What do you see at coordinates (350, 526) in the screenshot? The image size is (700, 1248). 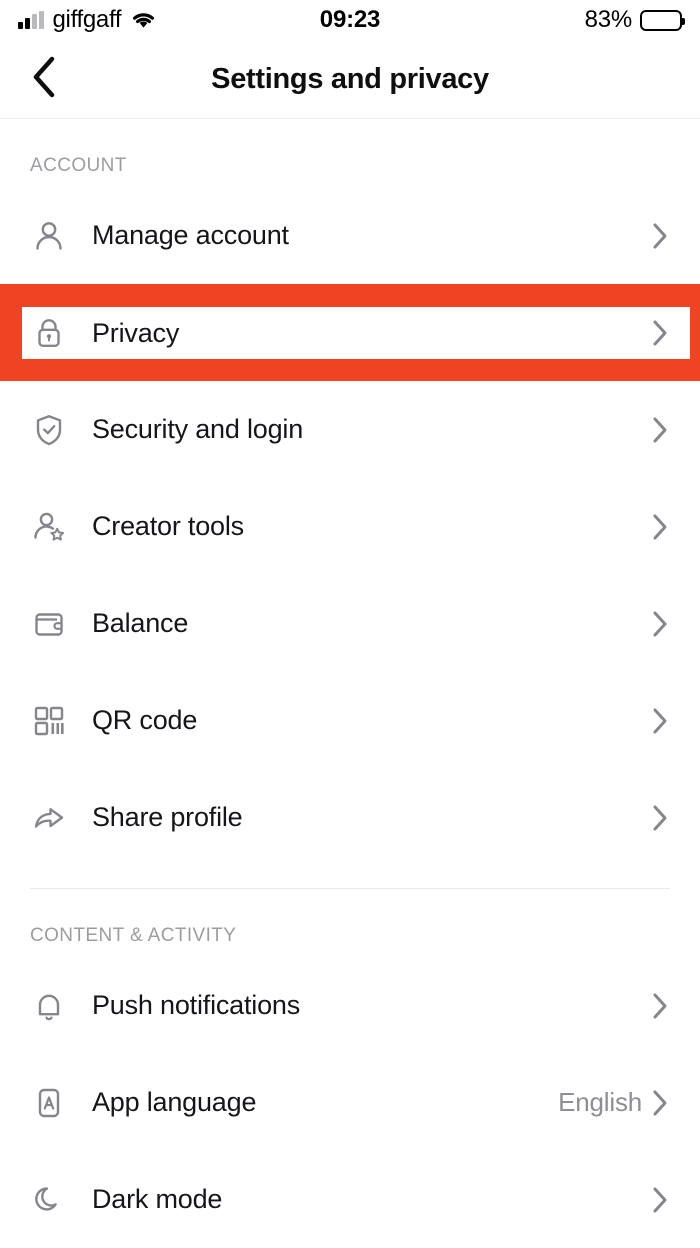 I see `list-item-creator-tools: Creator tools` at bounding box center [350, 526].